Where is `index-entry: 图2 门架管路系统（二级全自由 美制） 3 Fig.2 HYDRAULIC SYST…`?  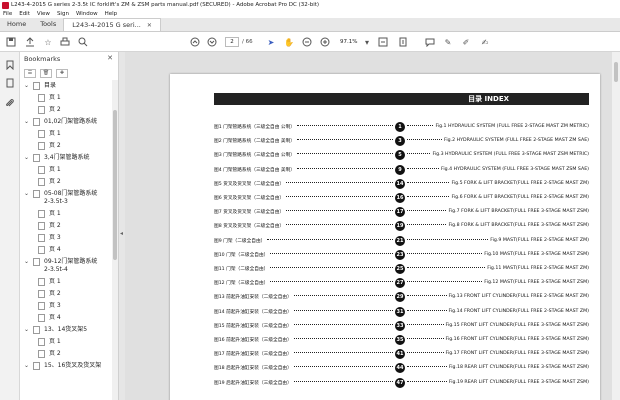
index-entry: 图2 门架管路系统（二级全自由 美制） 3 Fig.2 HYDRAULIC SYST… is located at coordinates (401, 141).